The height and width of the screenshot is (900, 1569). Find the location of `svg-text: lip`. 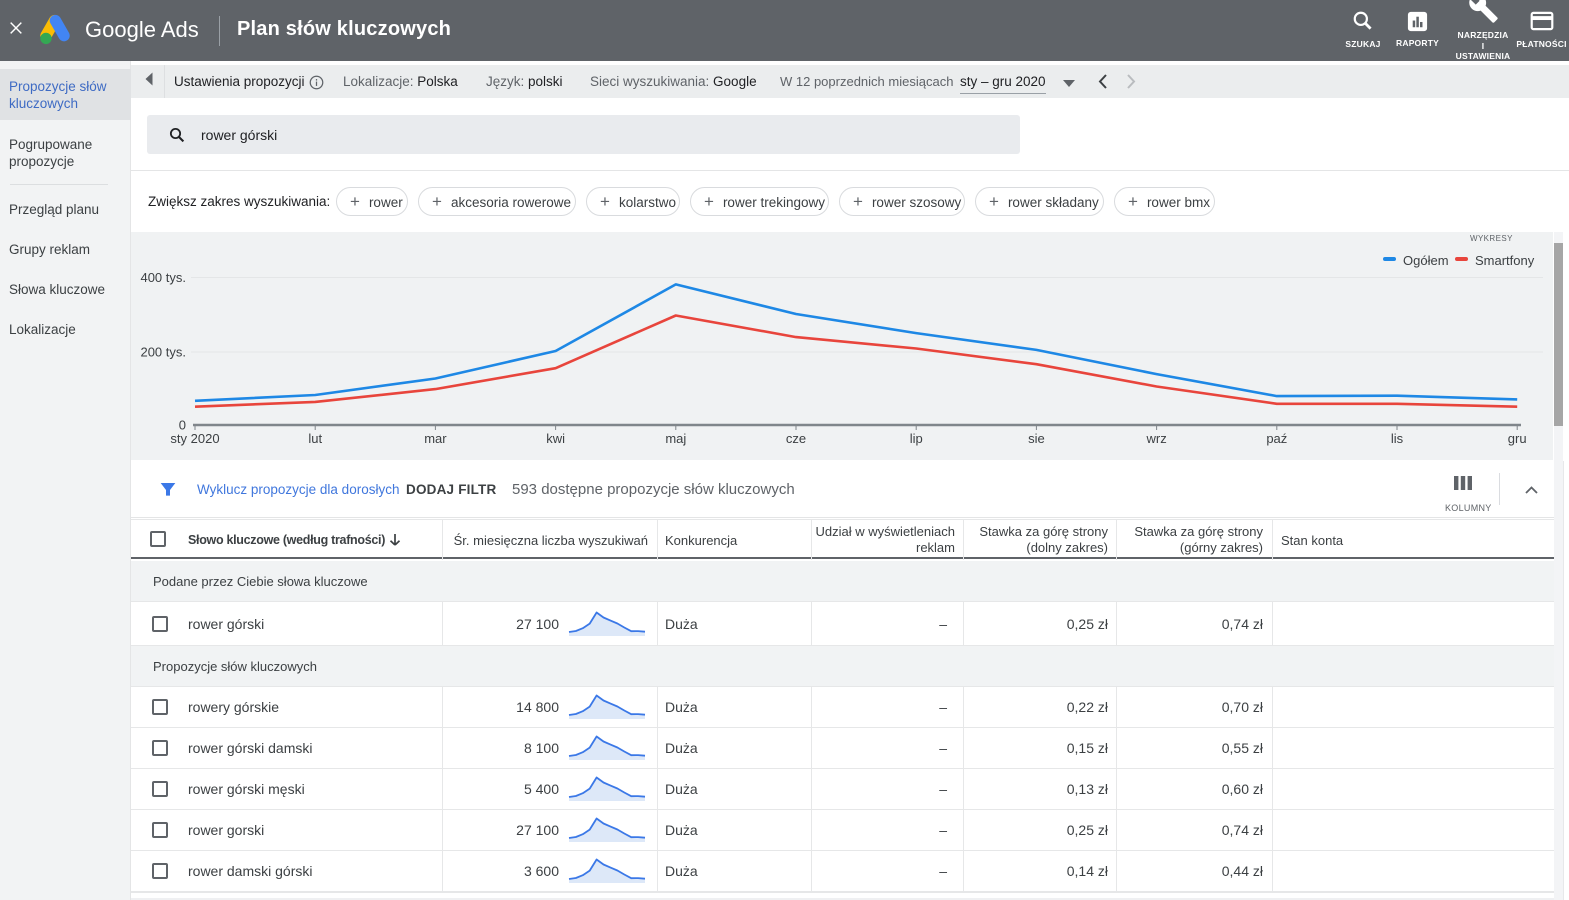

svg-text: lip is located at coordinates (916, 438).